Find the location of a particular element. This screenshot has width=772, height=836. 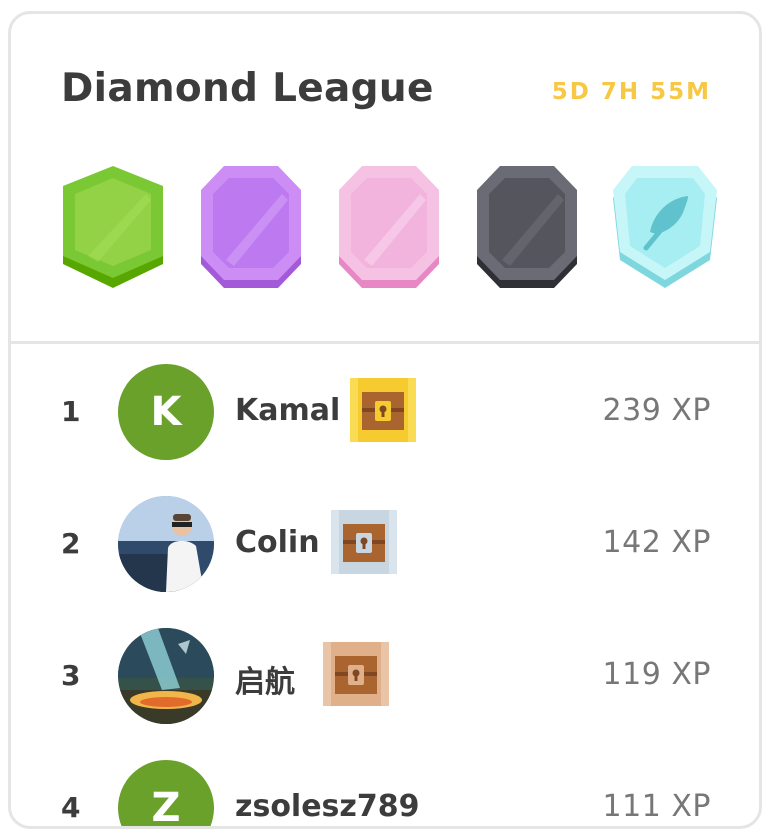

rank-number: 1 is located at coordinates (71, 411).